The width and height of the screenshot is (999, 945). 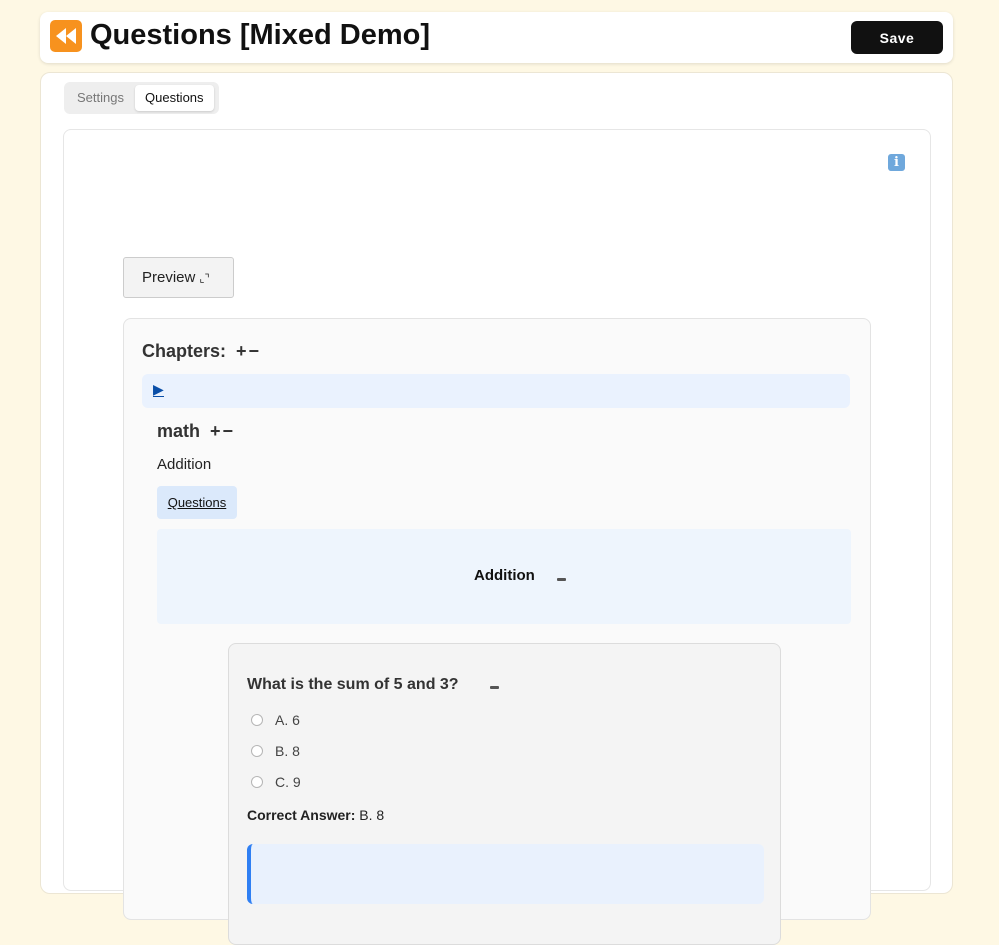 I want to click on chapter-name: math, so click(x=179, y=431).